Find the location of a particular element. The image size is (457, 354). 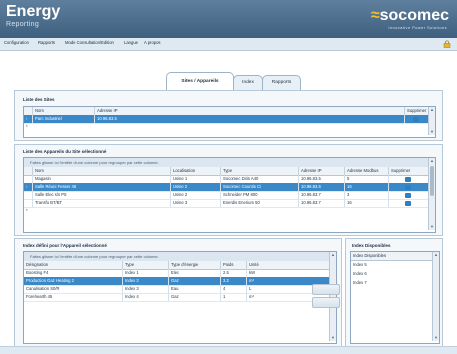

col-localisation: Localisation is located at coordinates (195, 171).